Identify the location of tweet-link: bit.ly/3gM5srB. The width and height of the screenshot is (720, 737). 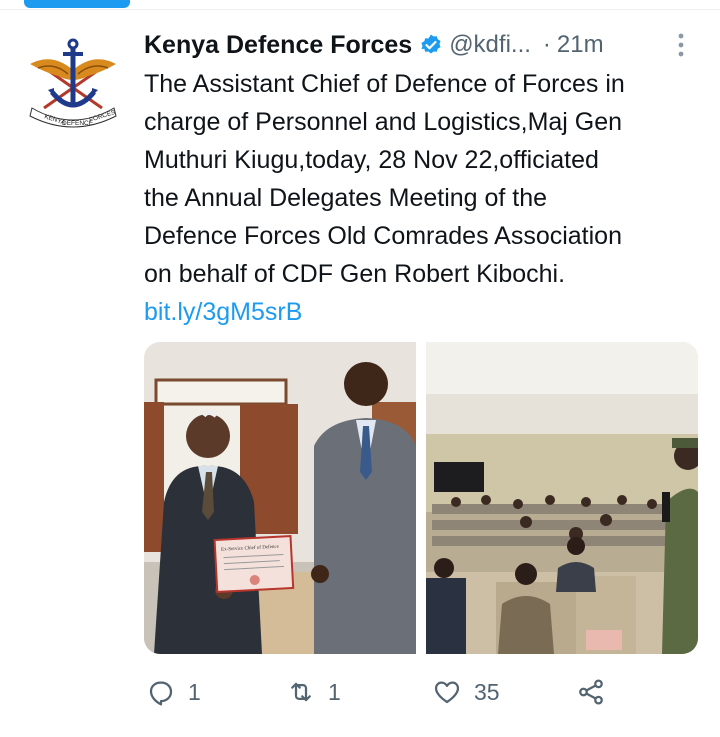
(424, 312).